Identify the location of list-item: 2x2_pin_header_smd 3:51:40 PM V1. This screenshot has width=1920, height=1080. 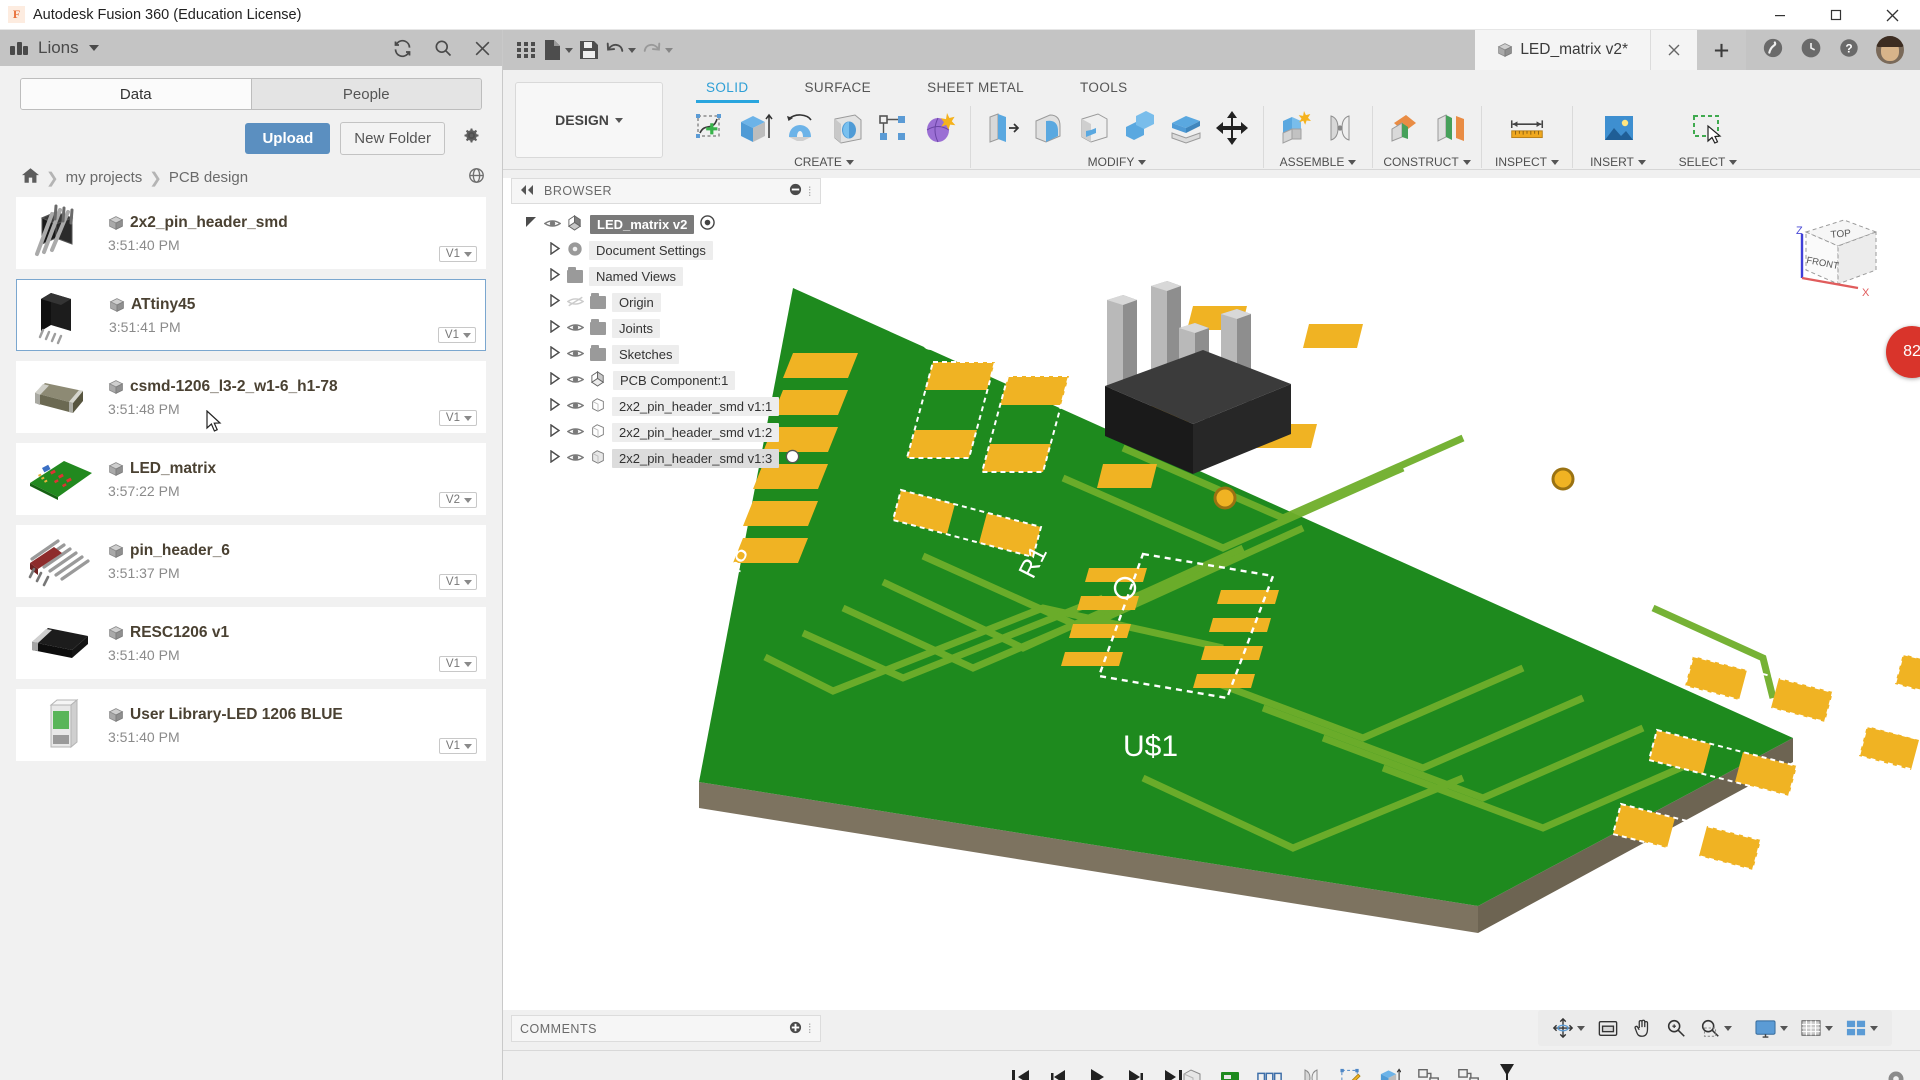
(251, 233).